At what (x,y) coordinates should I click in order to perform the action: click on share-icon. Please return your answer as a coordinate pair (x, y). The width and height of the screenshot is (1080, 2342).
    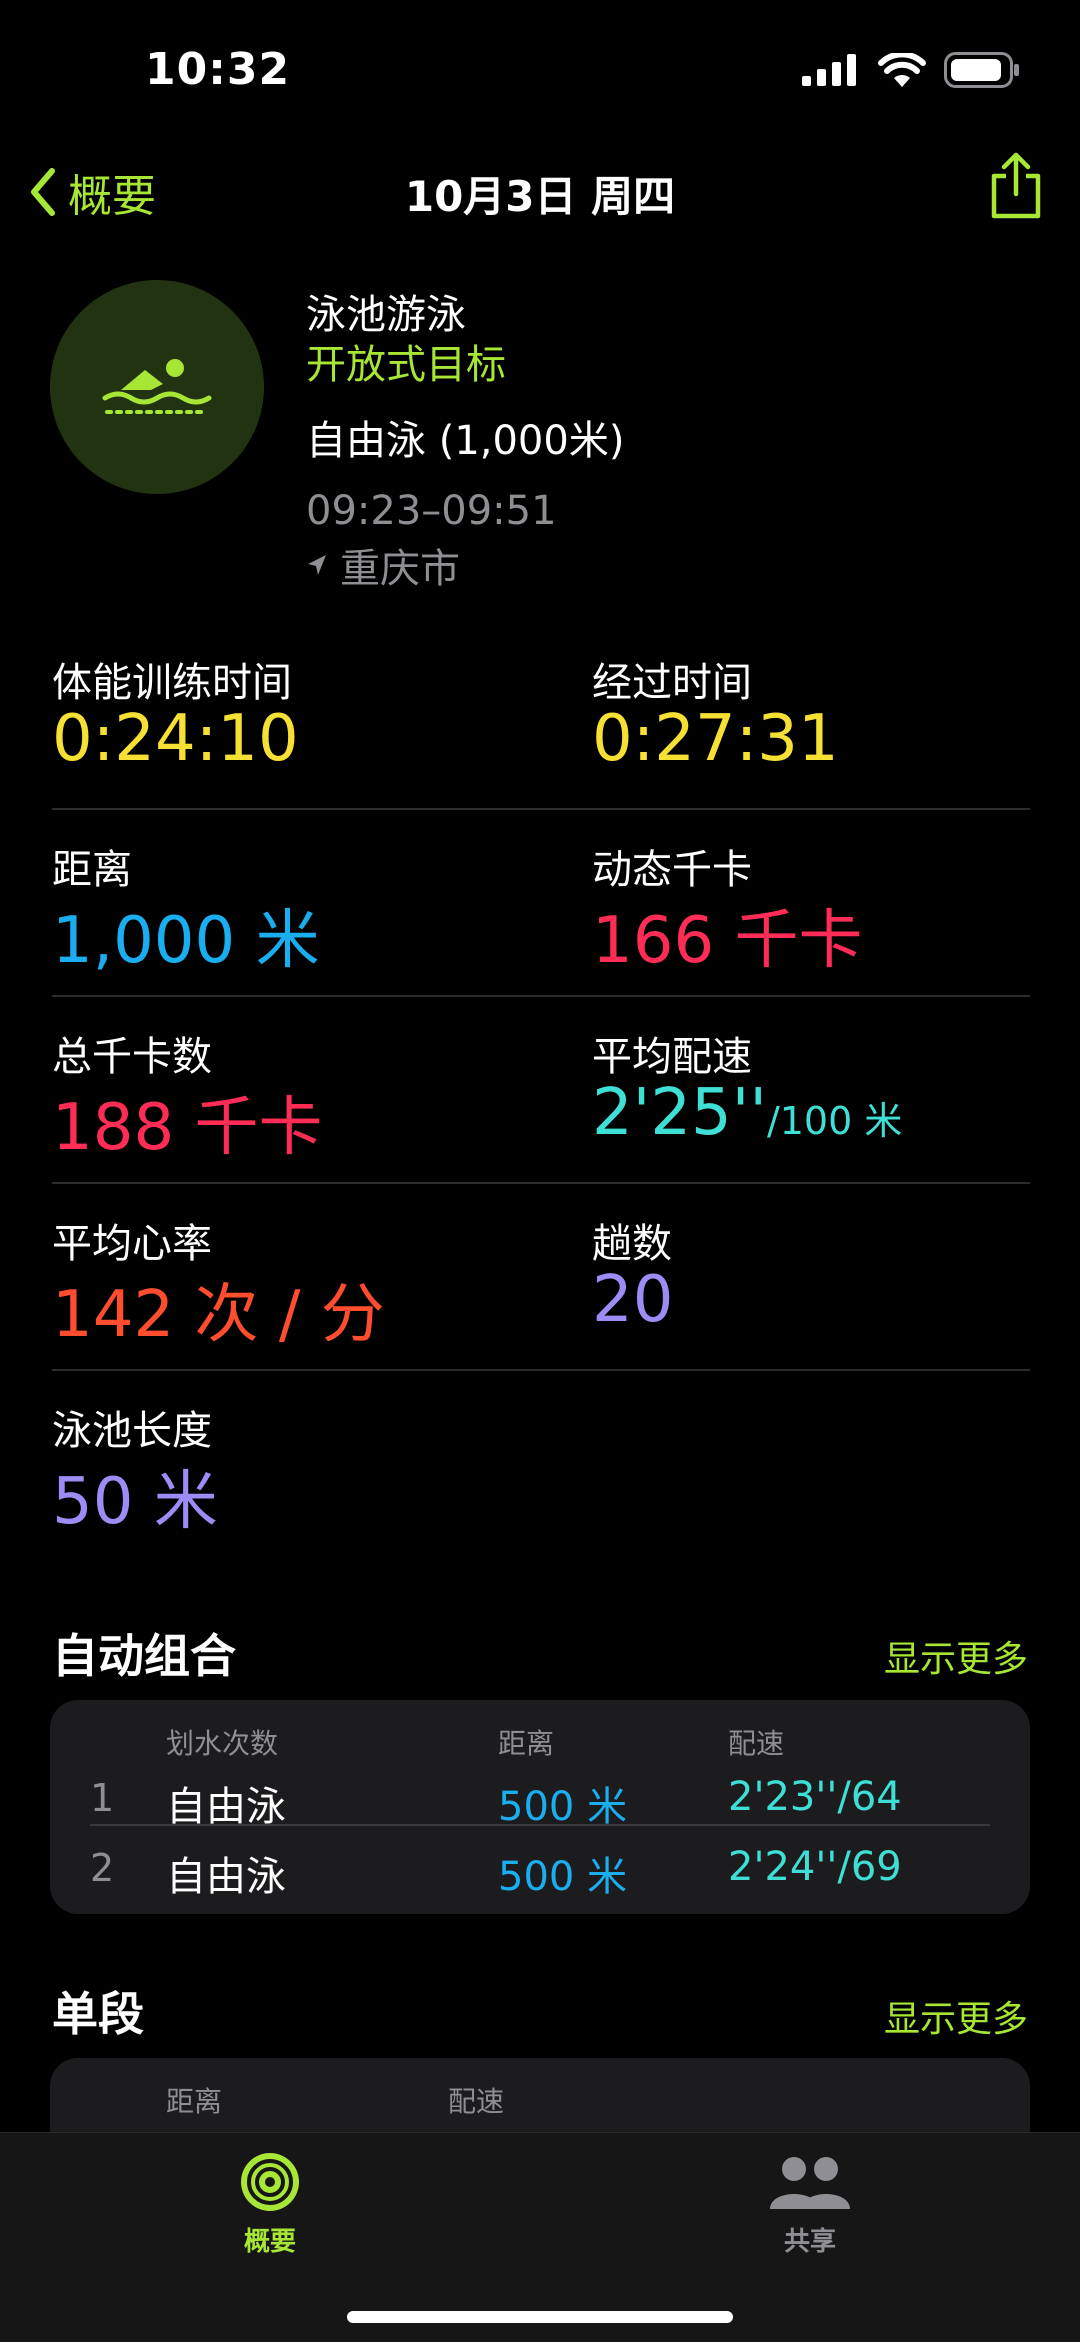
    Looking at the image, I should click on (1016, 185).